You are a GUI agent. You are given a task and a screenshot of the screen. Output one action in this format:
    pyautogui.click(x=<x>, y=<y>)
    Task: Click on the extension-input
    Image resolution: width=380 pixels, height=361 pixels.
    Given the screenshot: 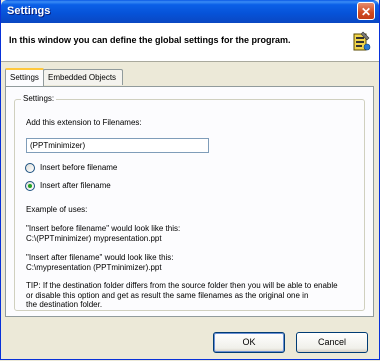 What is the action you would take?
    pyautogui.click(x=117, y=145)
    